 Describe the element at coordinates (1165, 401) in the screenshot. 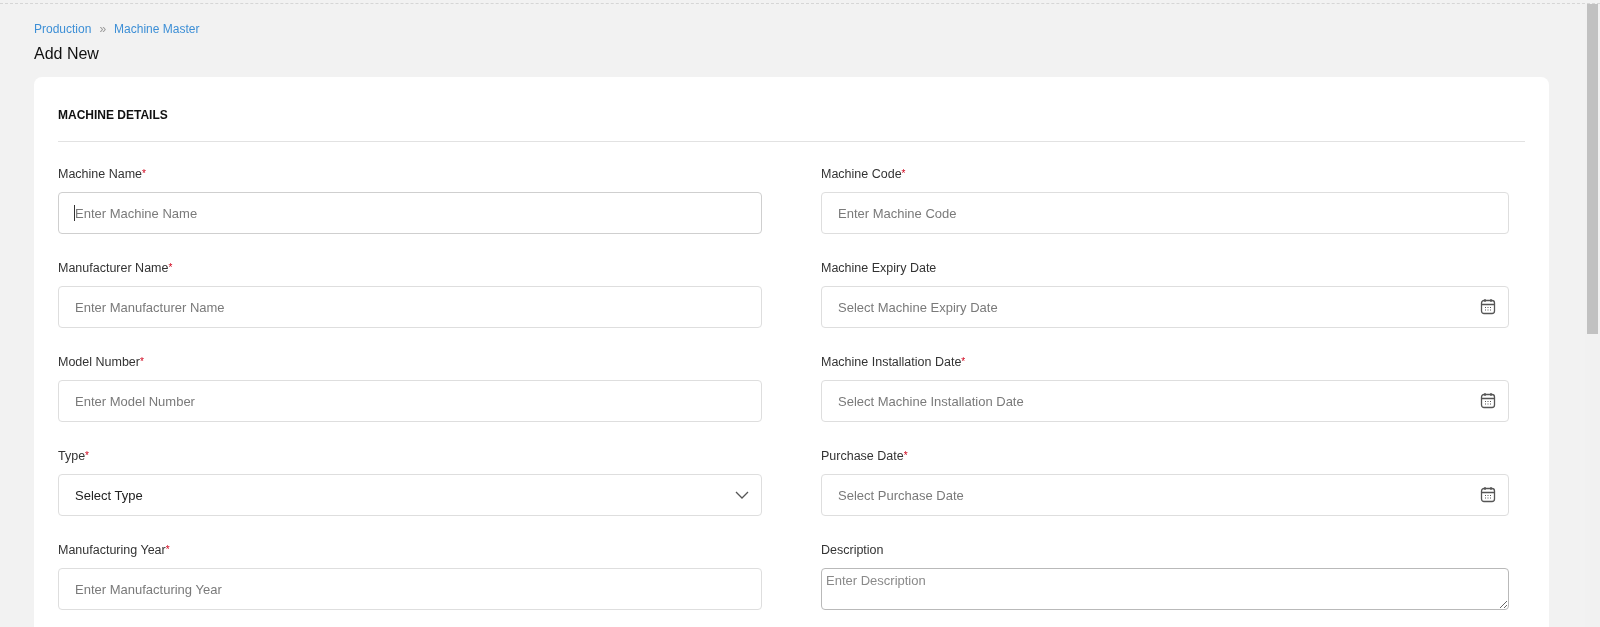

I see `date-input: Select Machine Installation Date` at that location.